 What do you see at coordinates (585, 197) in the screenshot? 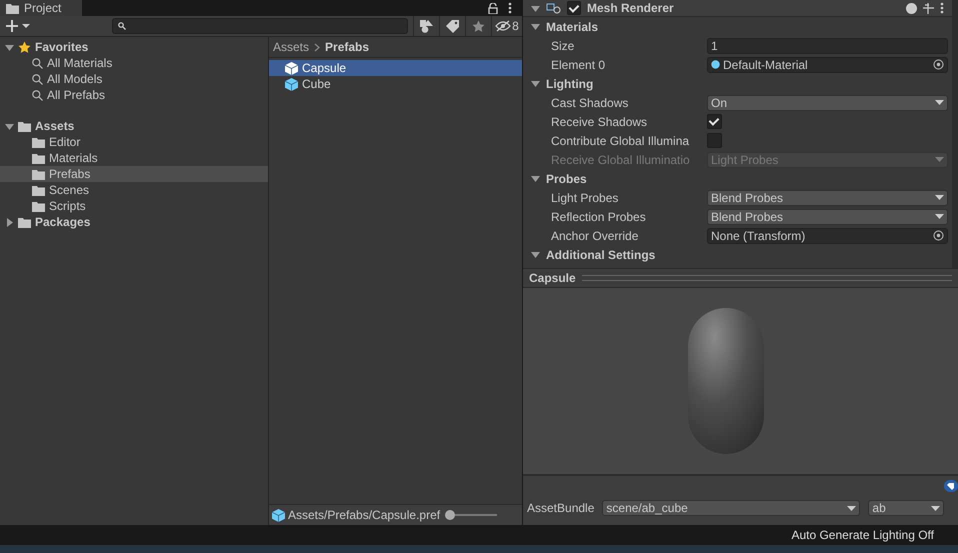
I see `property-label: Light Probes` at bounding box center [585, 197].